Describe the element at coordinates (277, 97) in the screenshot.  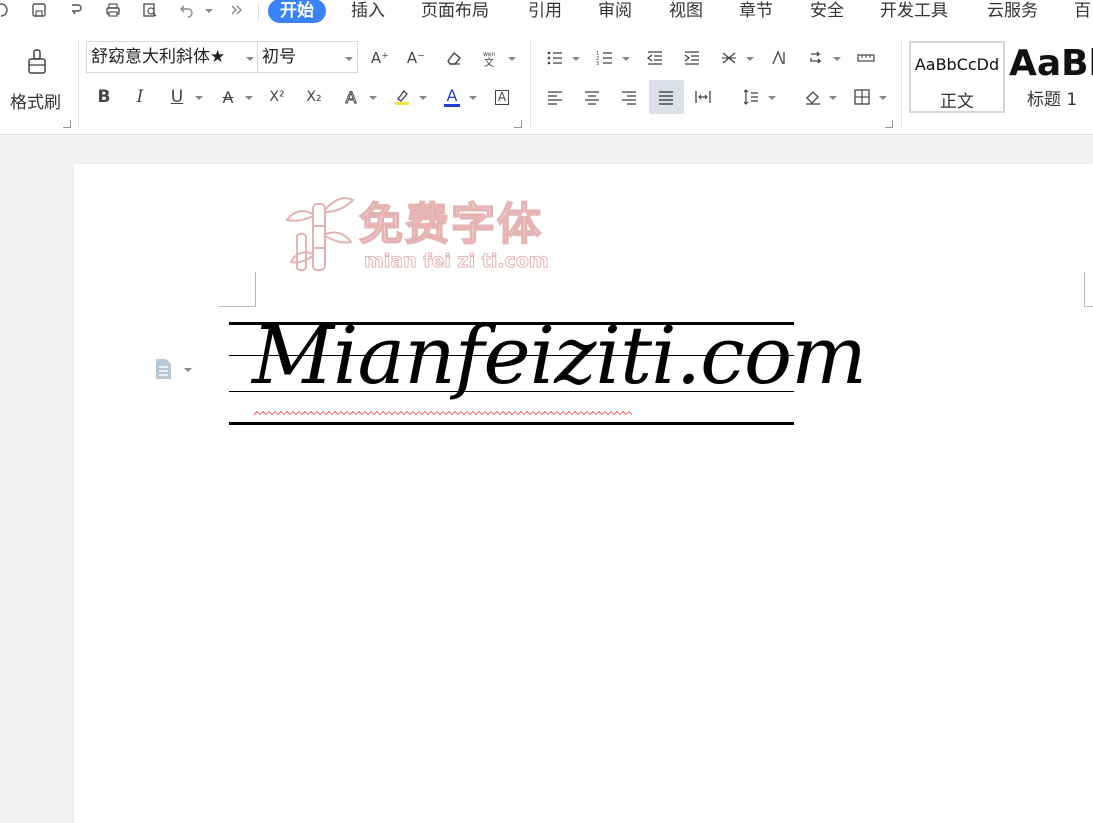
I see `superscript-icon: X²` at that location.